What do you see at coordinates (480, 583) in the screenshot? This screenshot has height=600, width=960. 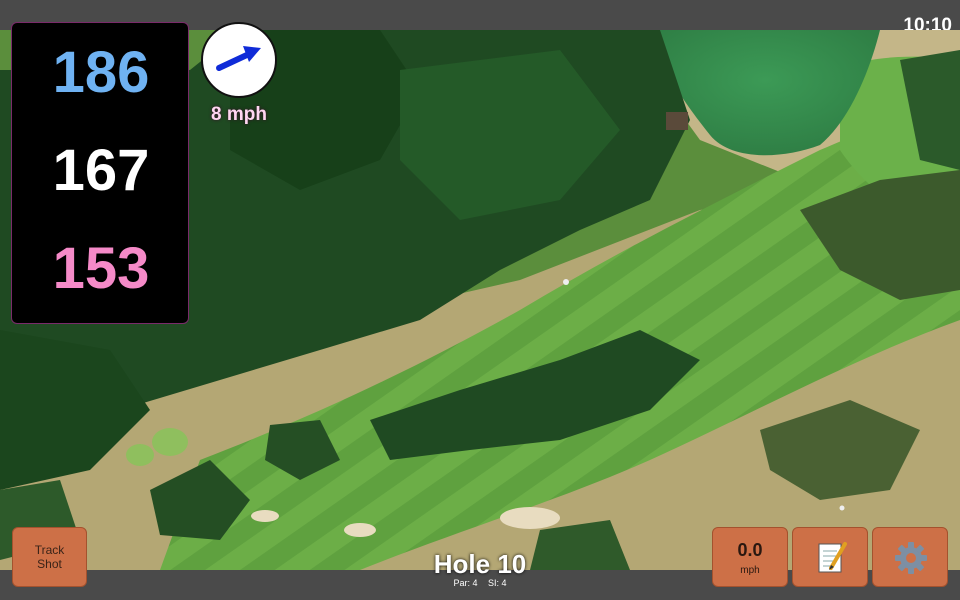 I see `hole-details: Par: 4 SI: 4` at bounding box center [480, 583].